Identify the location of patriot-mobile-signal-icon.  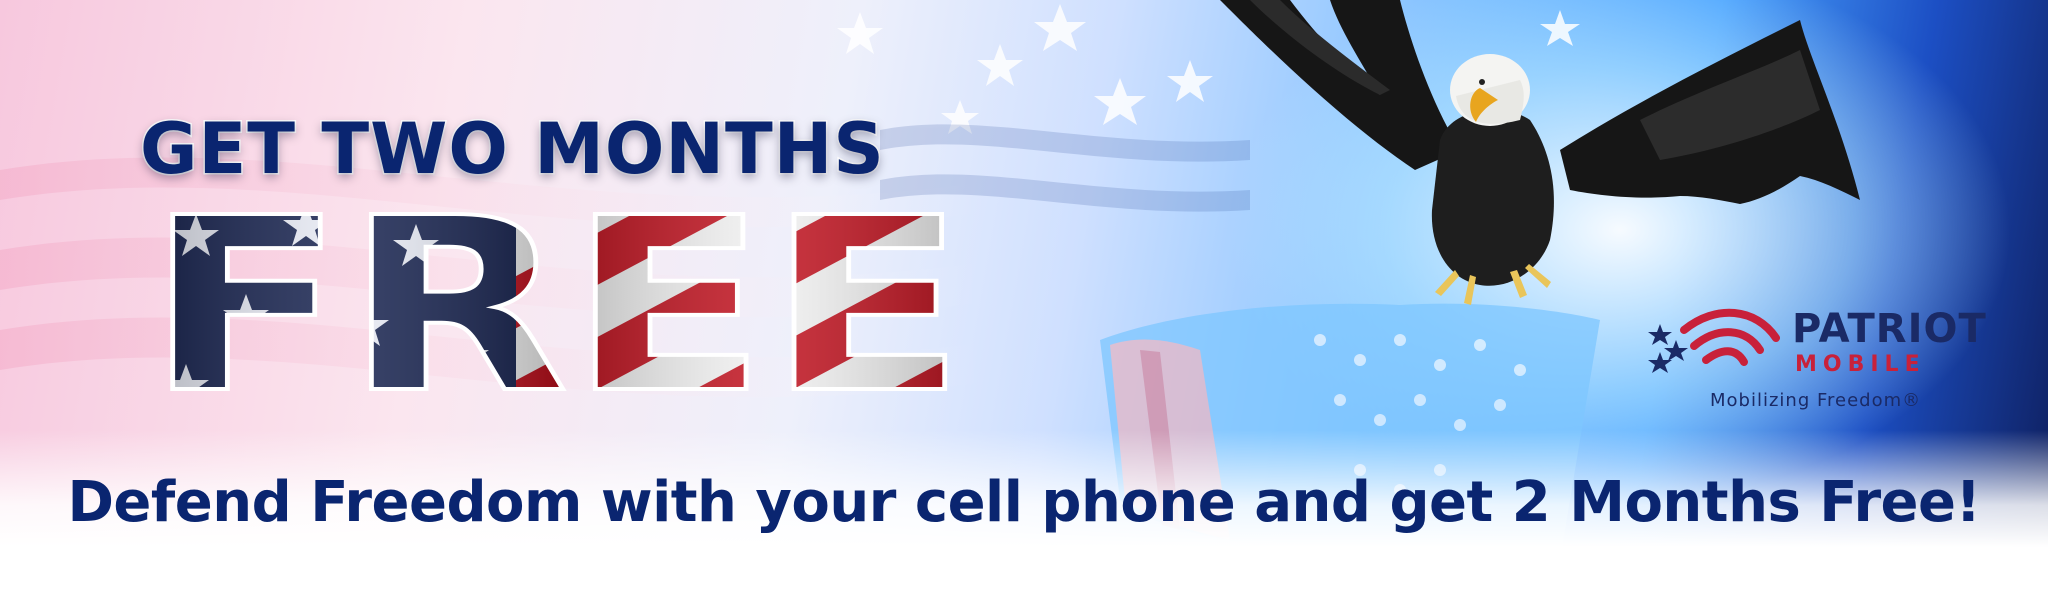
(1714, 340).